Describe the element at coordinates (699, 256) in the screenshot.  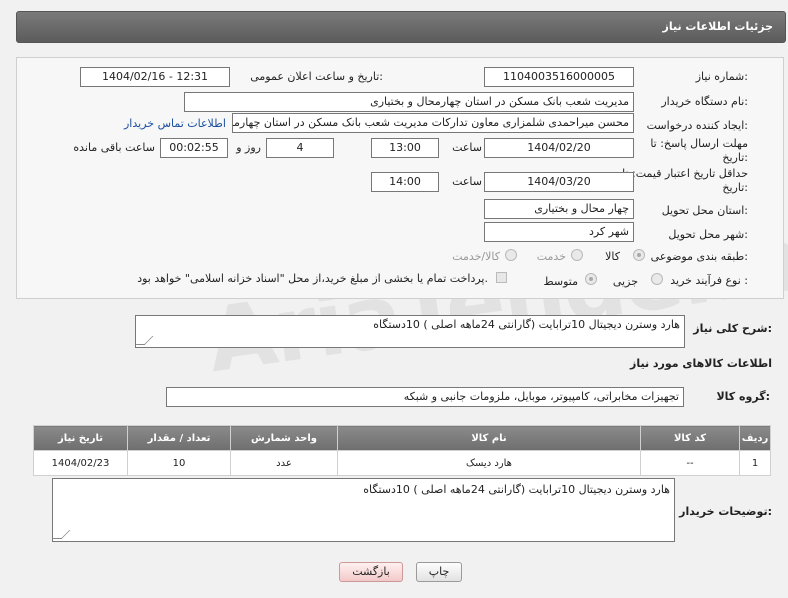
I see `category-label: طبقه بندی موضوعی:` at that location.